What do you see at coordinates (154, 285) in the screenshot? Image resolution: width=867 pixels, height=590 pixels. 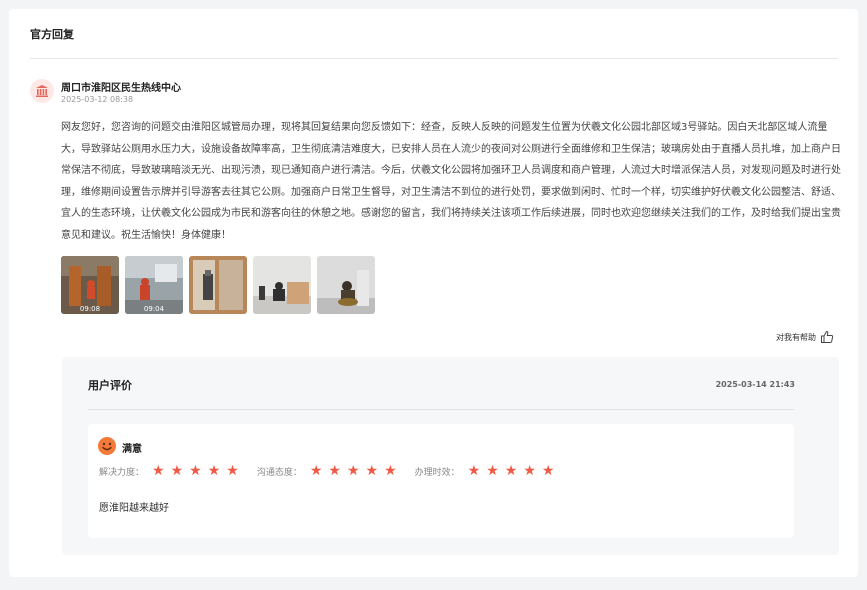 I see `attachment-video-thumbnail: 09:04` at bounding box center [154, 285].